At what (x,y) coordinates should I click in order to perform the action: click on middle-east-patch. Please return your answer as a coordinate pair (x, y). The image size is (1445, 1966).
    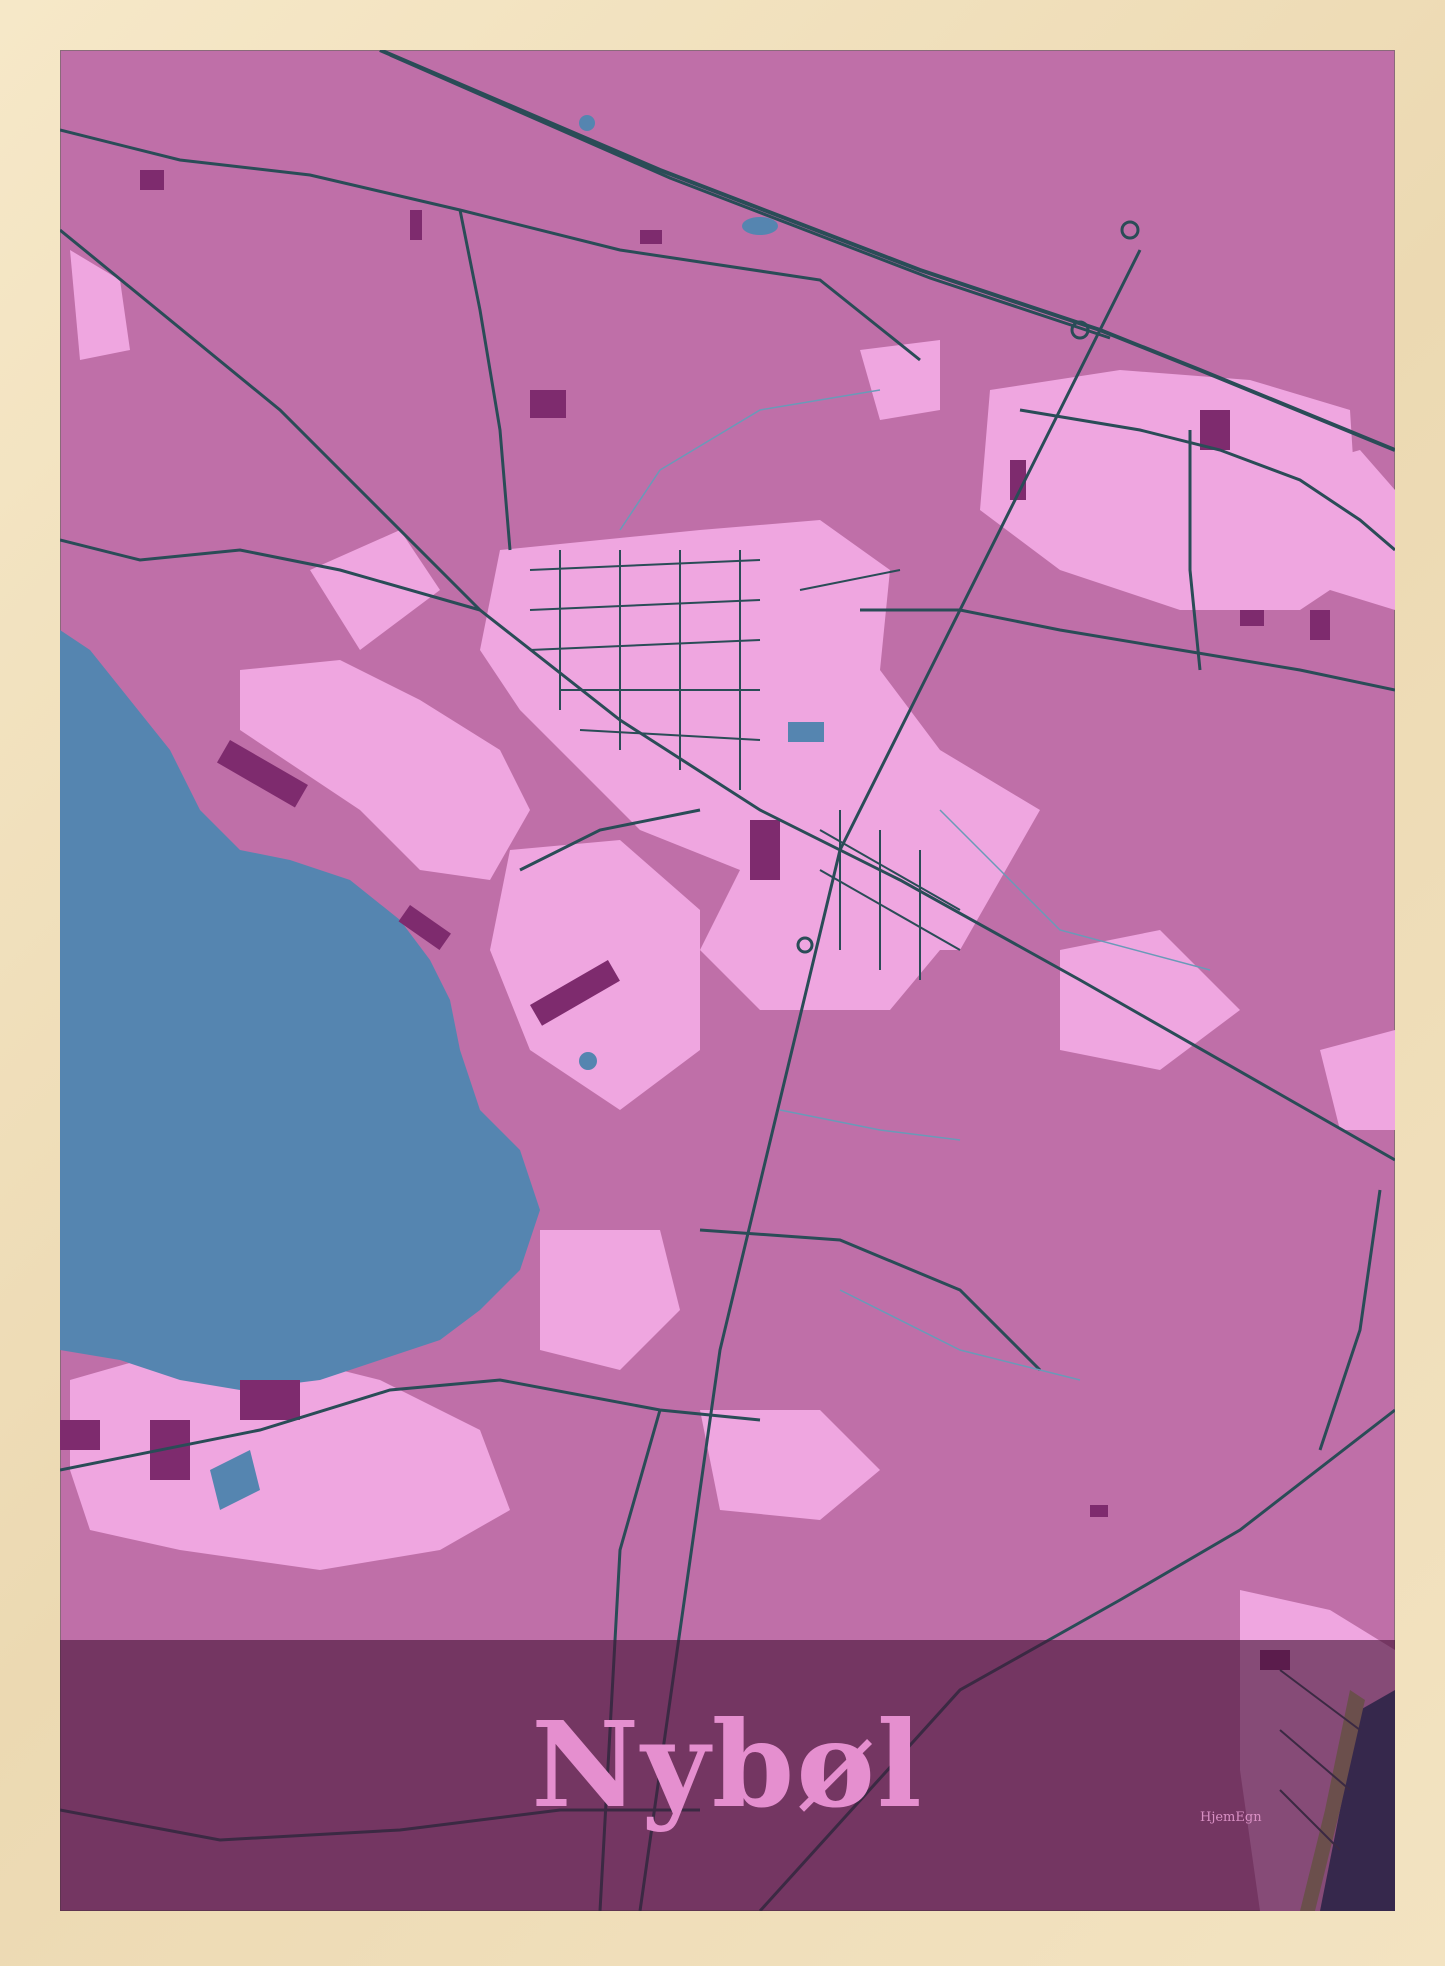
    Looking at the image, I should click on (1150, 1000).